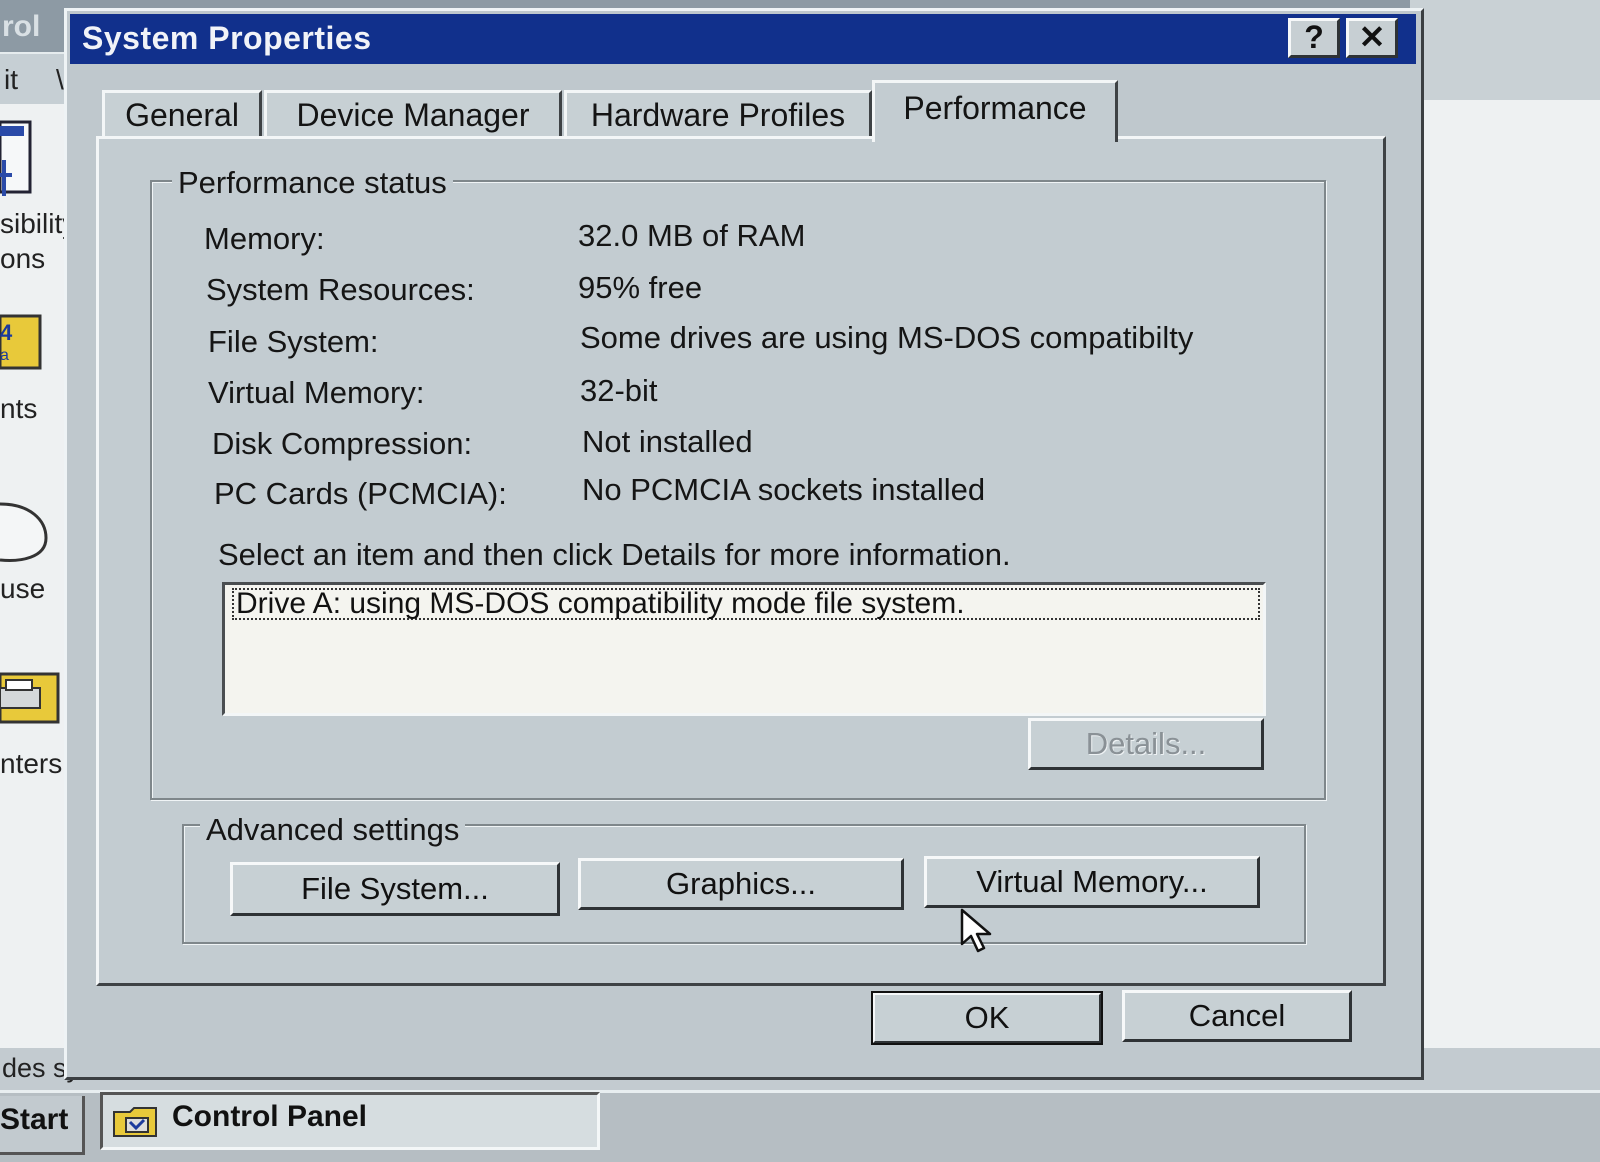 This screenshot has height=1162, width=1600. I want to click on fonts-icon: 4 a, so click(22, 343).